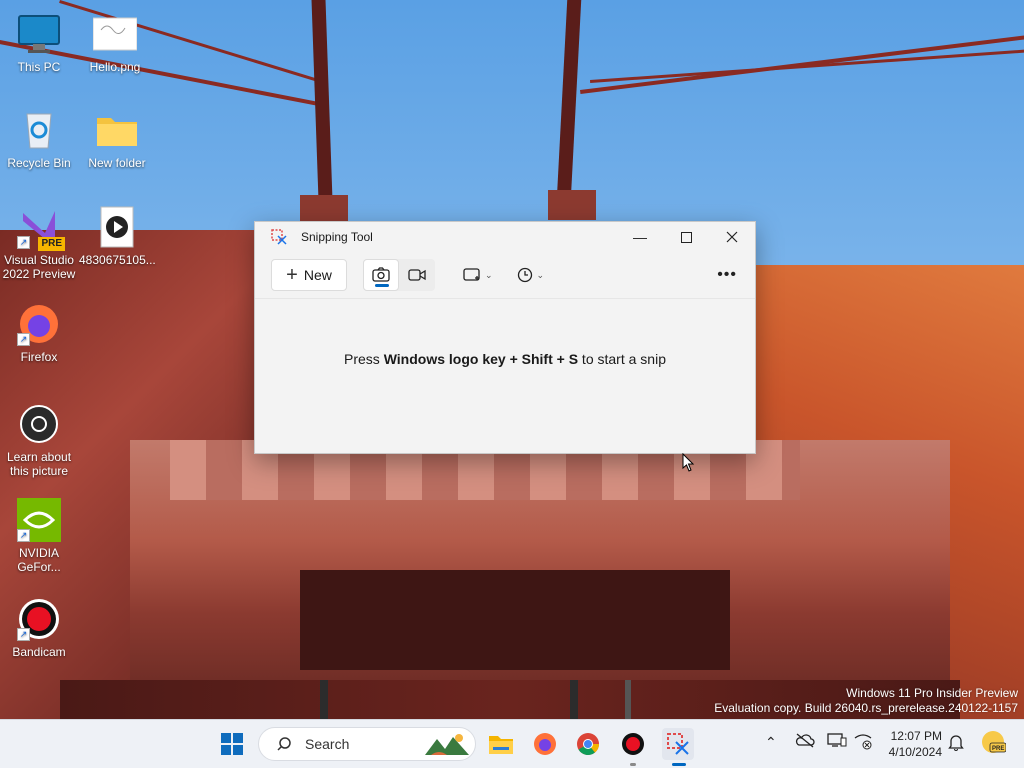 The height and width of the screenshot is (768, 1024). I want to click on chevron-up-icon: ⌃, so click(771, 742).